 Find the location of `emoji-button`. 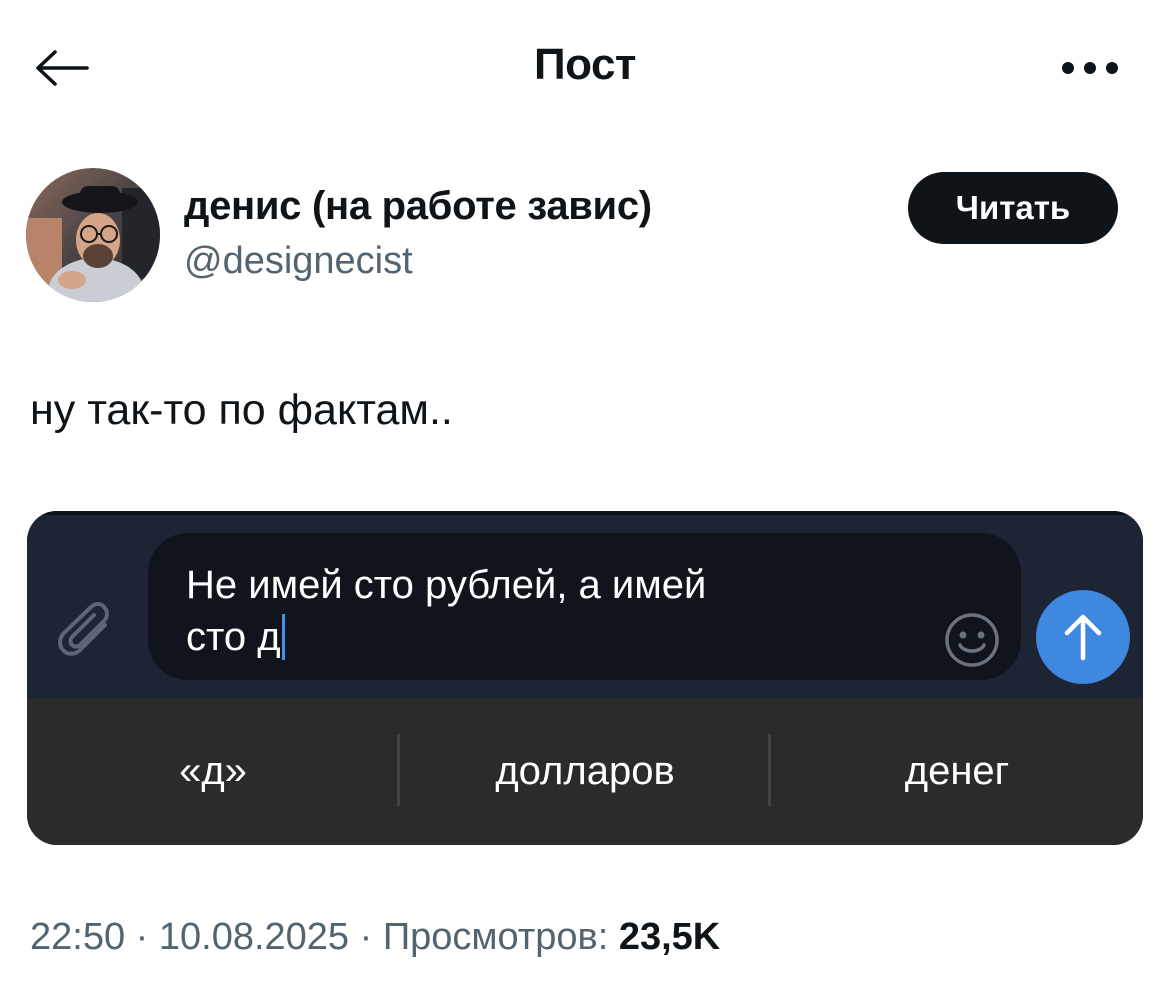

emoji-button is located at coordinates (972, 640).